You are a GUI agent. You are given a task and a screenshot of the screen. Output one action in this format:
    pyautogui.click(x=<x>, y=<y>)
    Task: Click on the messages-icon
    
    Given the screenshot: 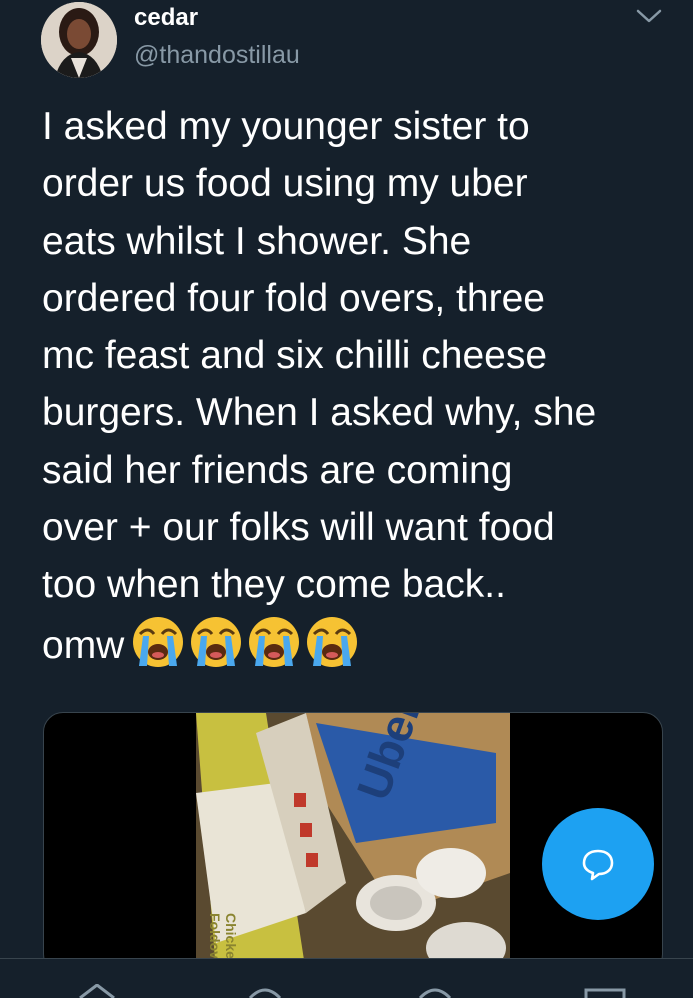 What is the action you would take?
    pyautogui.click(x=605, y=991)
    